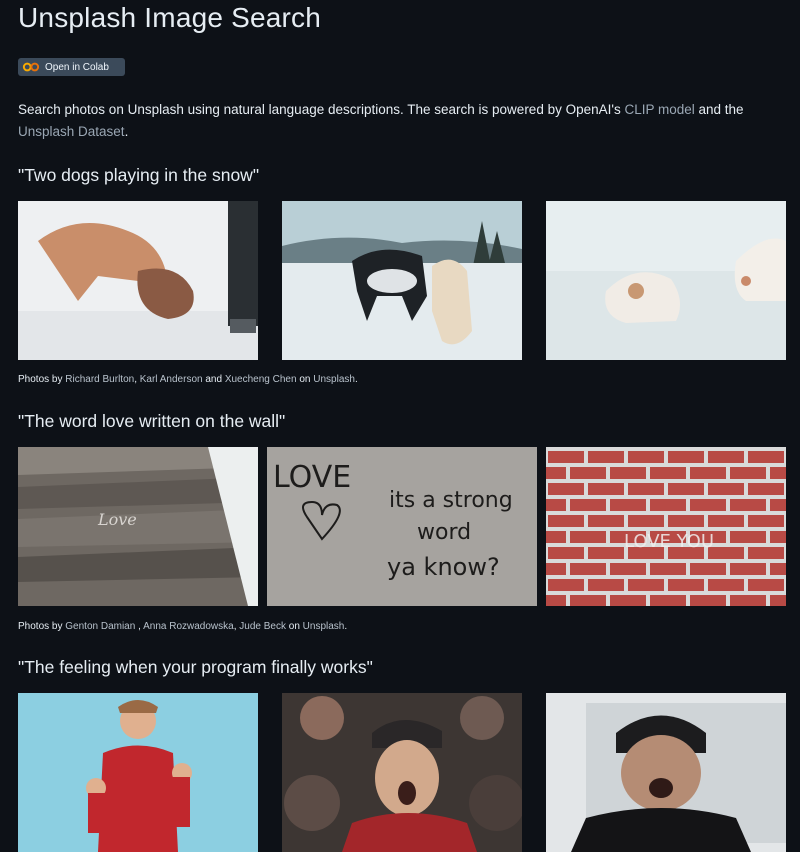  I want to click on unsplash-dataset-link: Unsplash Dataset, so click(71, 131).